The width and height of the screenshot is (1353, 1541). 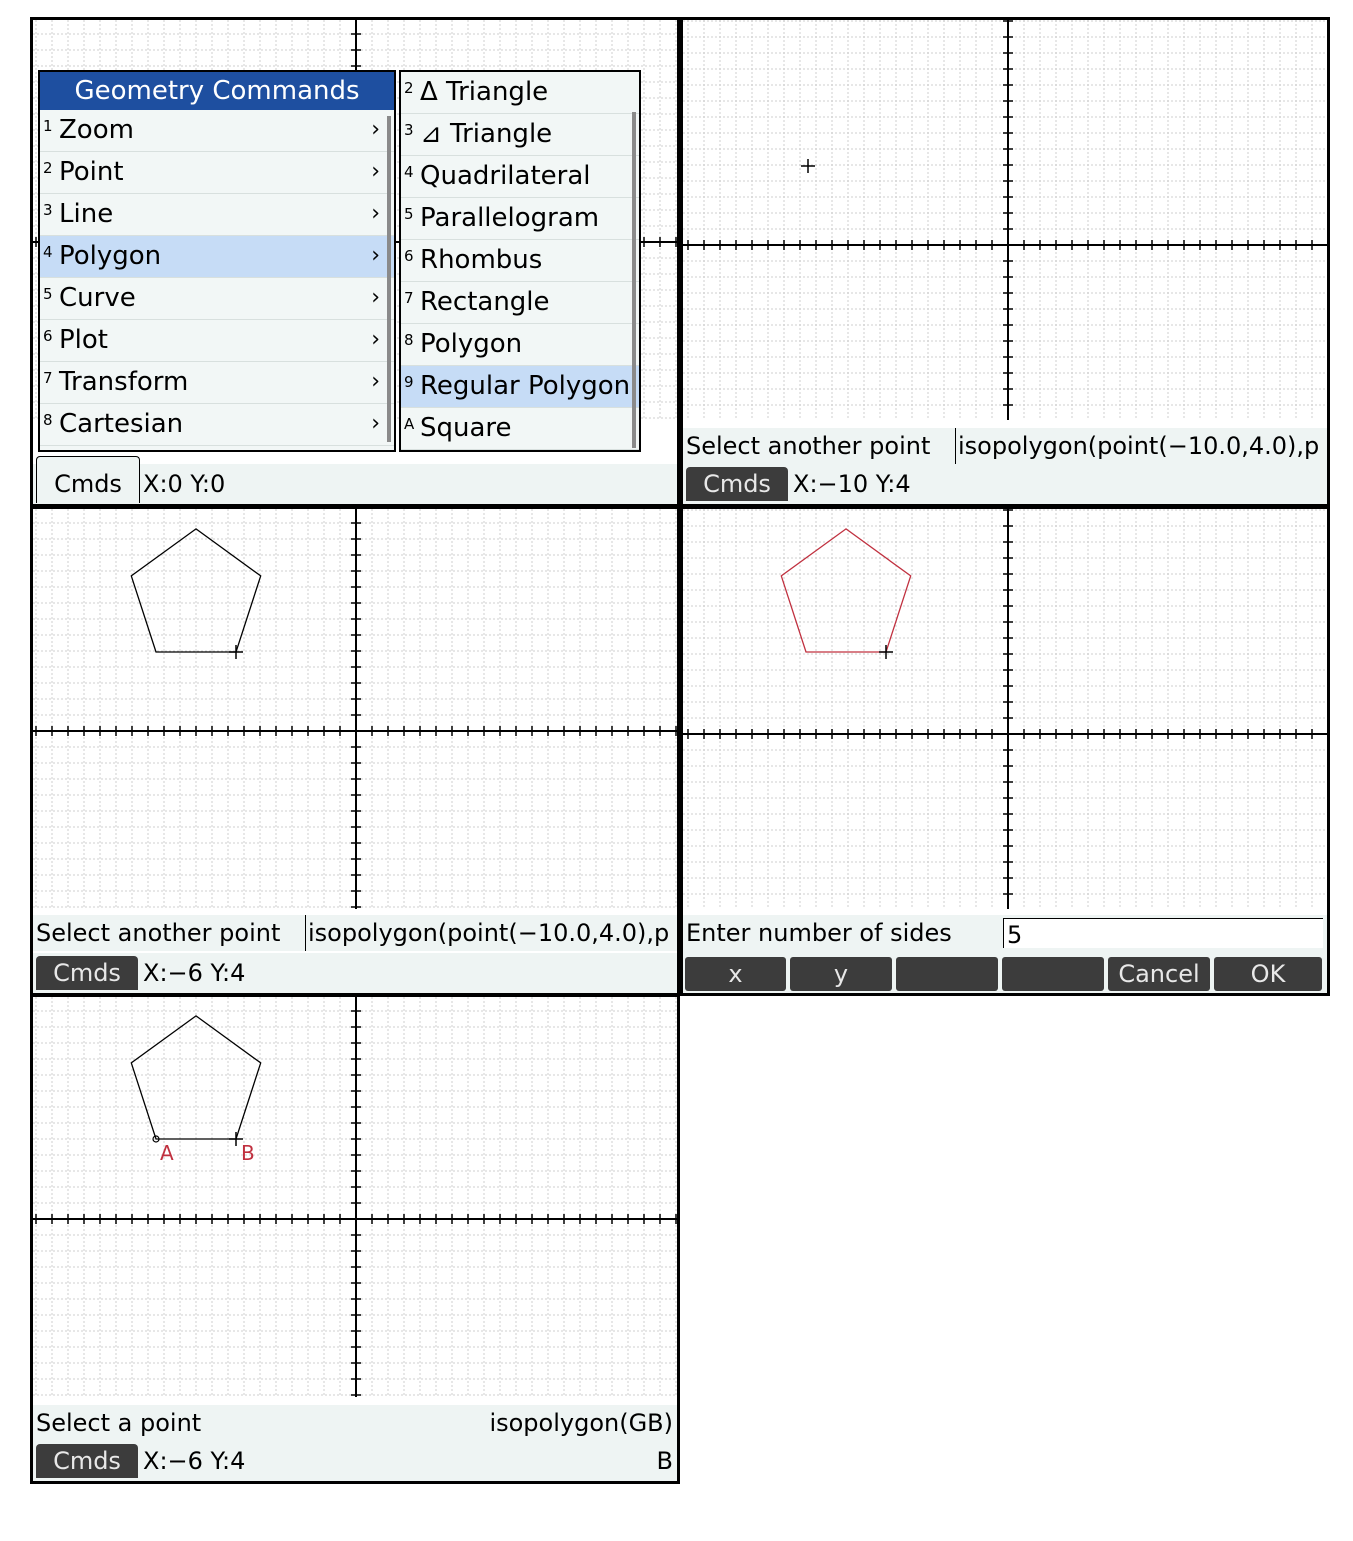 I want to click on menu-label: Cartesian, so click(x=121, y=424).